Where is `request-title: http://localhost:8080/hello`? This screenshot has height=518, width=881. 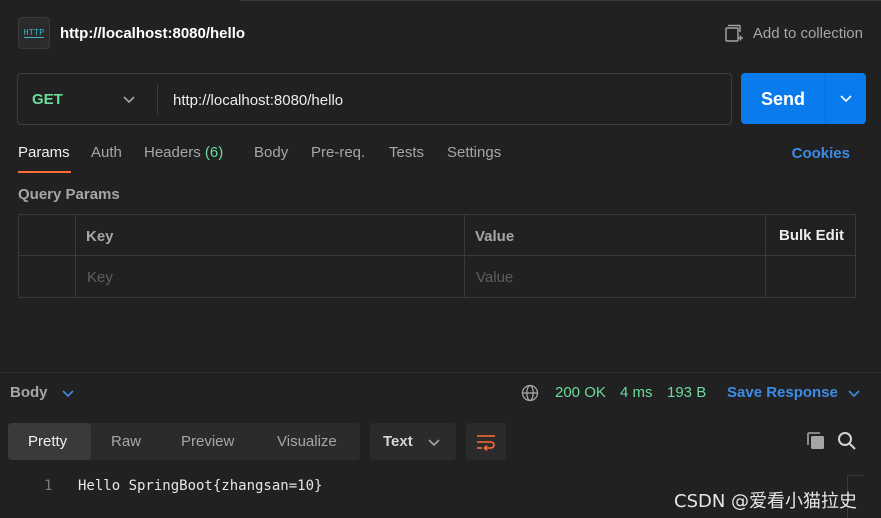
request-title: http://localhost:8080/hello is located at coordinates (152, 33).